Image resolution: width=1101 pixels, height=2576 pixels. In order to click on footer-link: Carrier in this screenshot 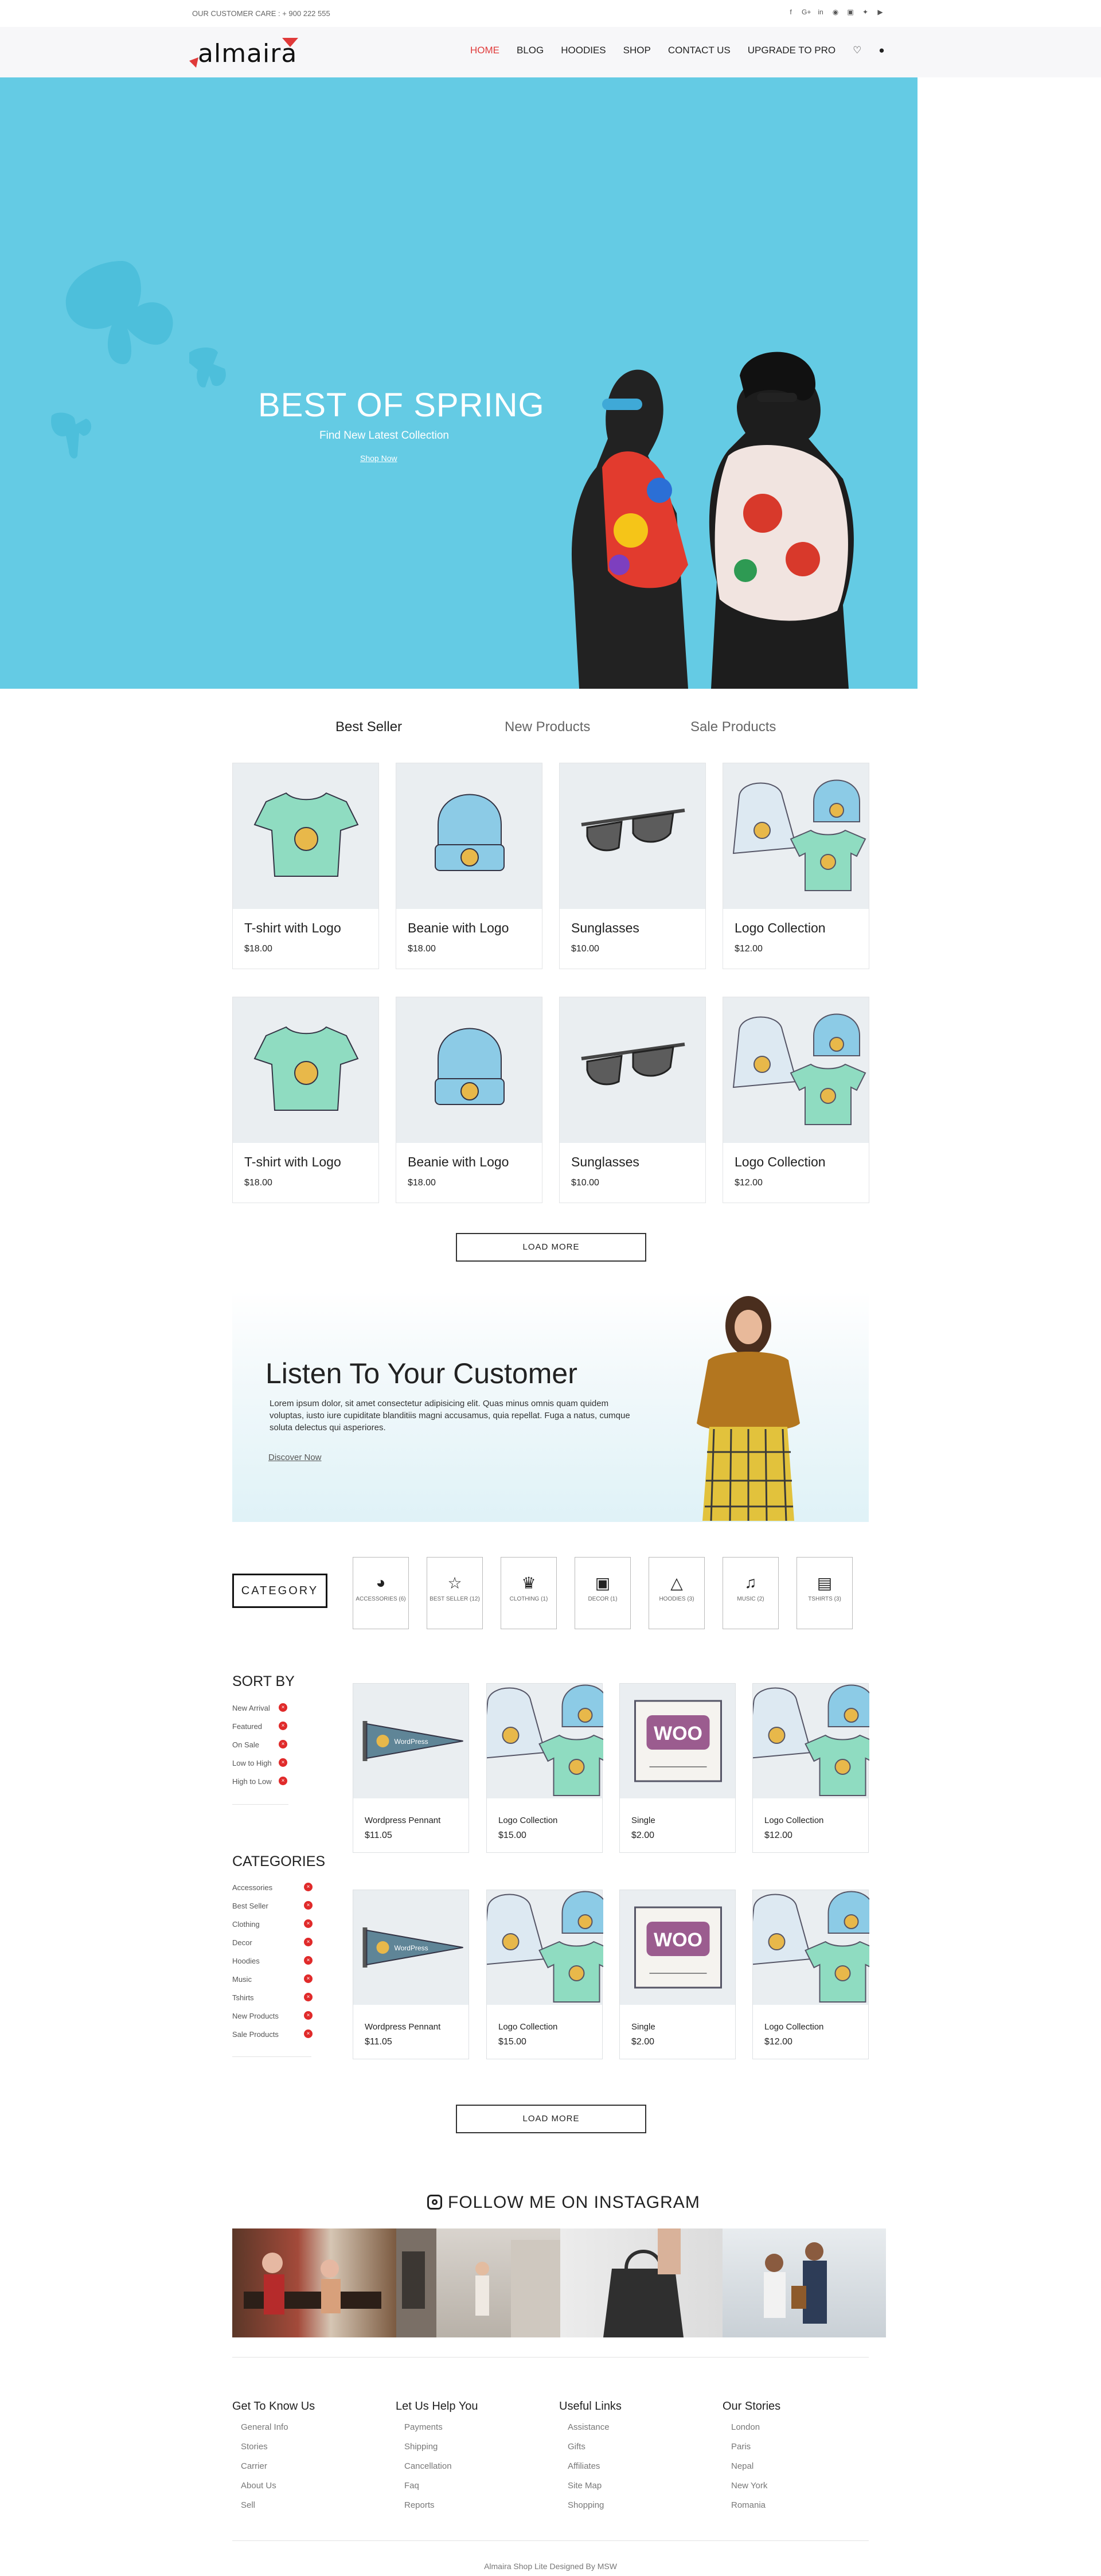, I will do `click(254, 2466)`.